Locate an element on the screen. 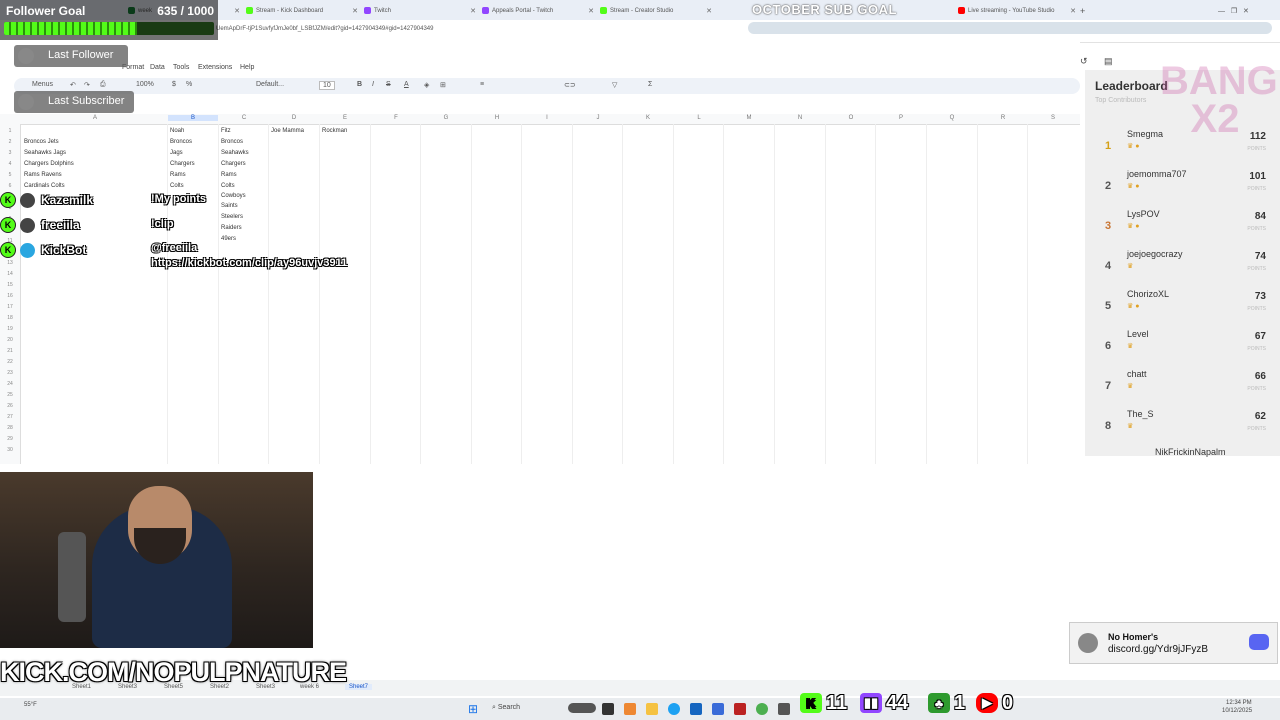  cell-matchup: Seahawks Jags is located at coordinates (45, 153).